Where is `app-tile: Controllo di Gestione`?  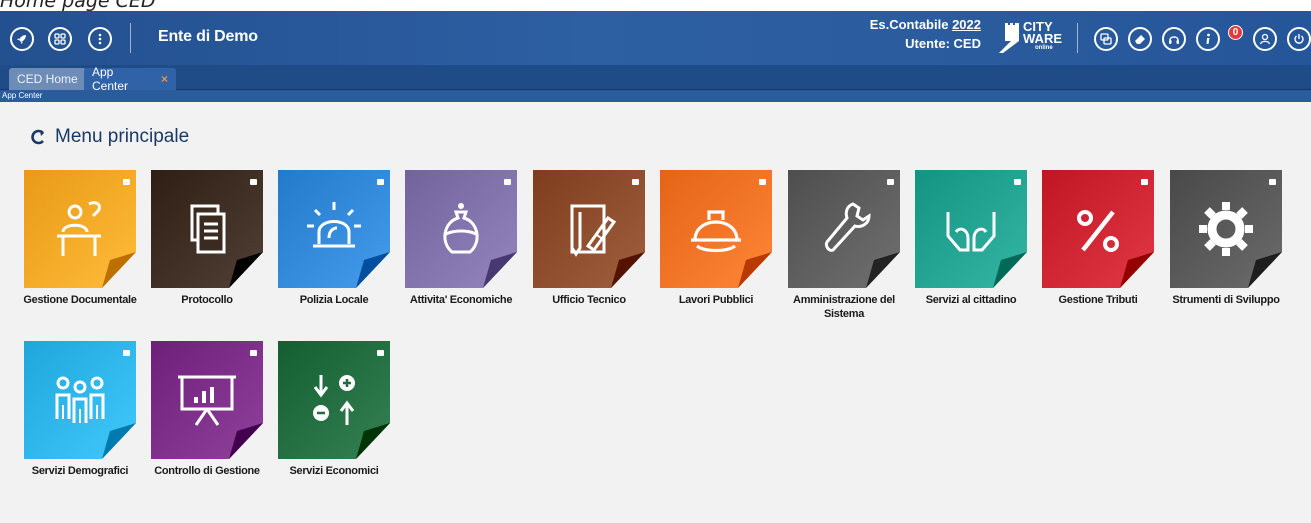
app-tile: Controllo di Gestione is located at coordinates (207, 409).